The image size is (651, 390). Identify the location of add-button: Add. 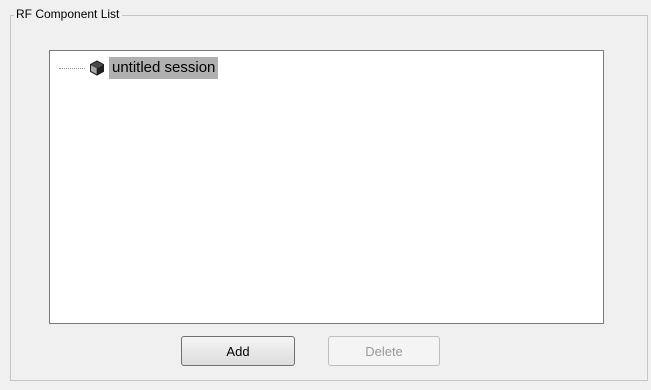
(238, 351).